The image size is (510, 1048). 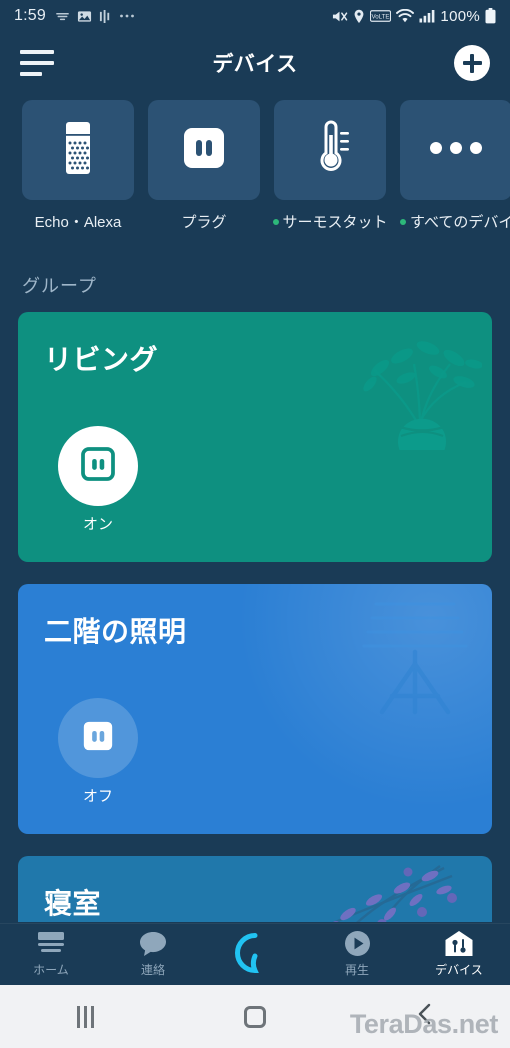 I want to click on group-toggle-wrap: オン, so click(x=98, y=480).